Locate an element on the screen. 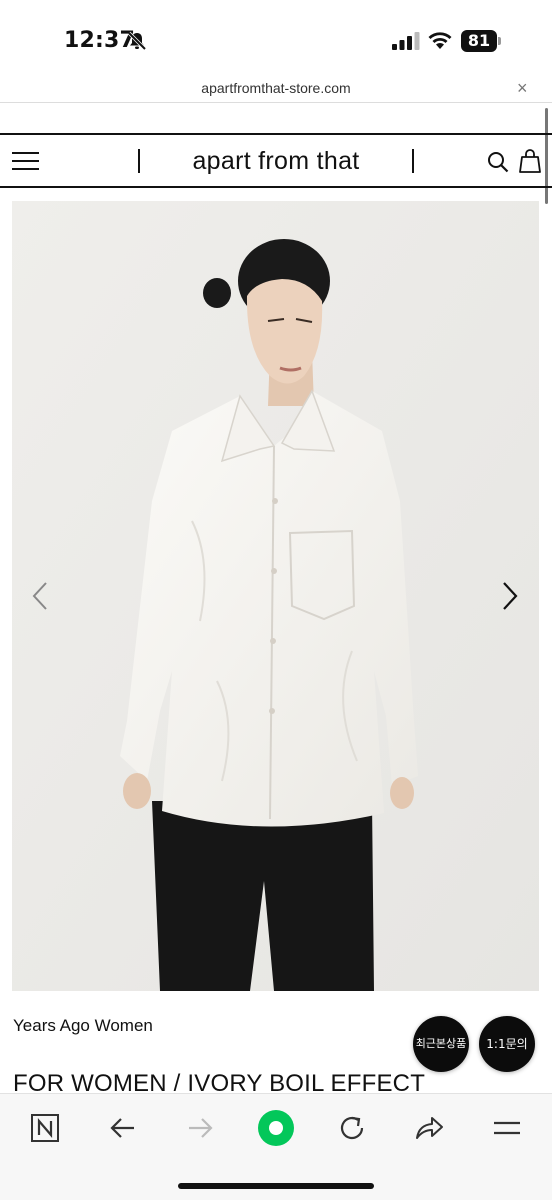 Image resolution: width=552 pixels, height=1200 pixels. refresh-icon is located at coordinates (352, 1128).